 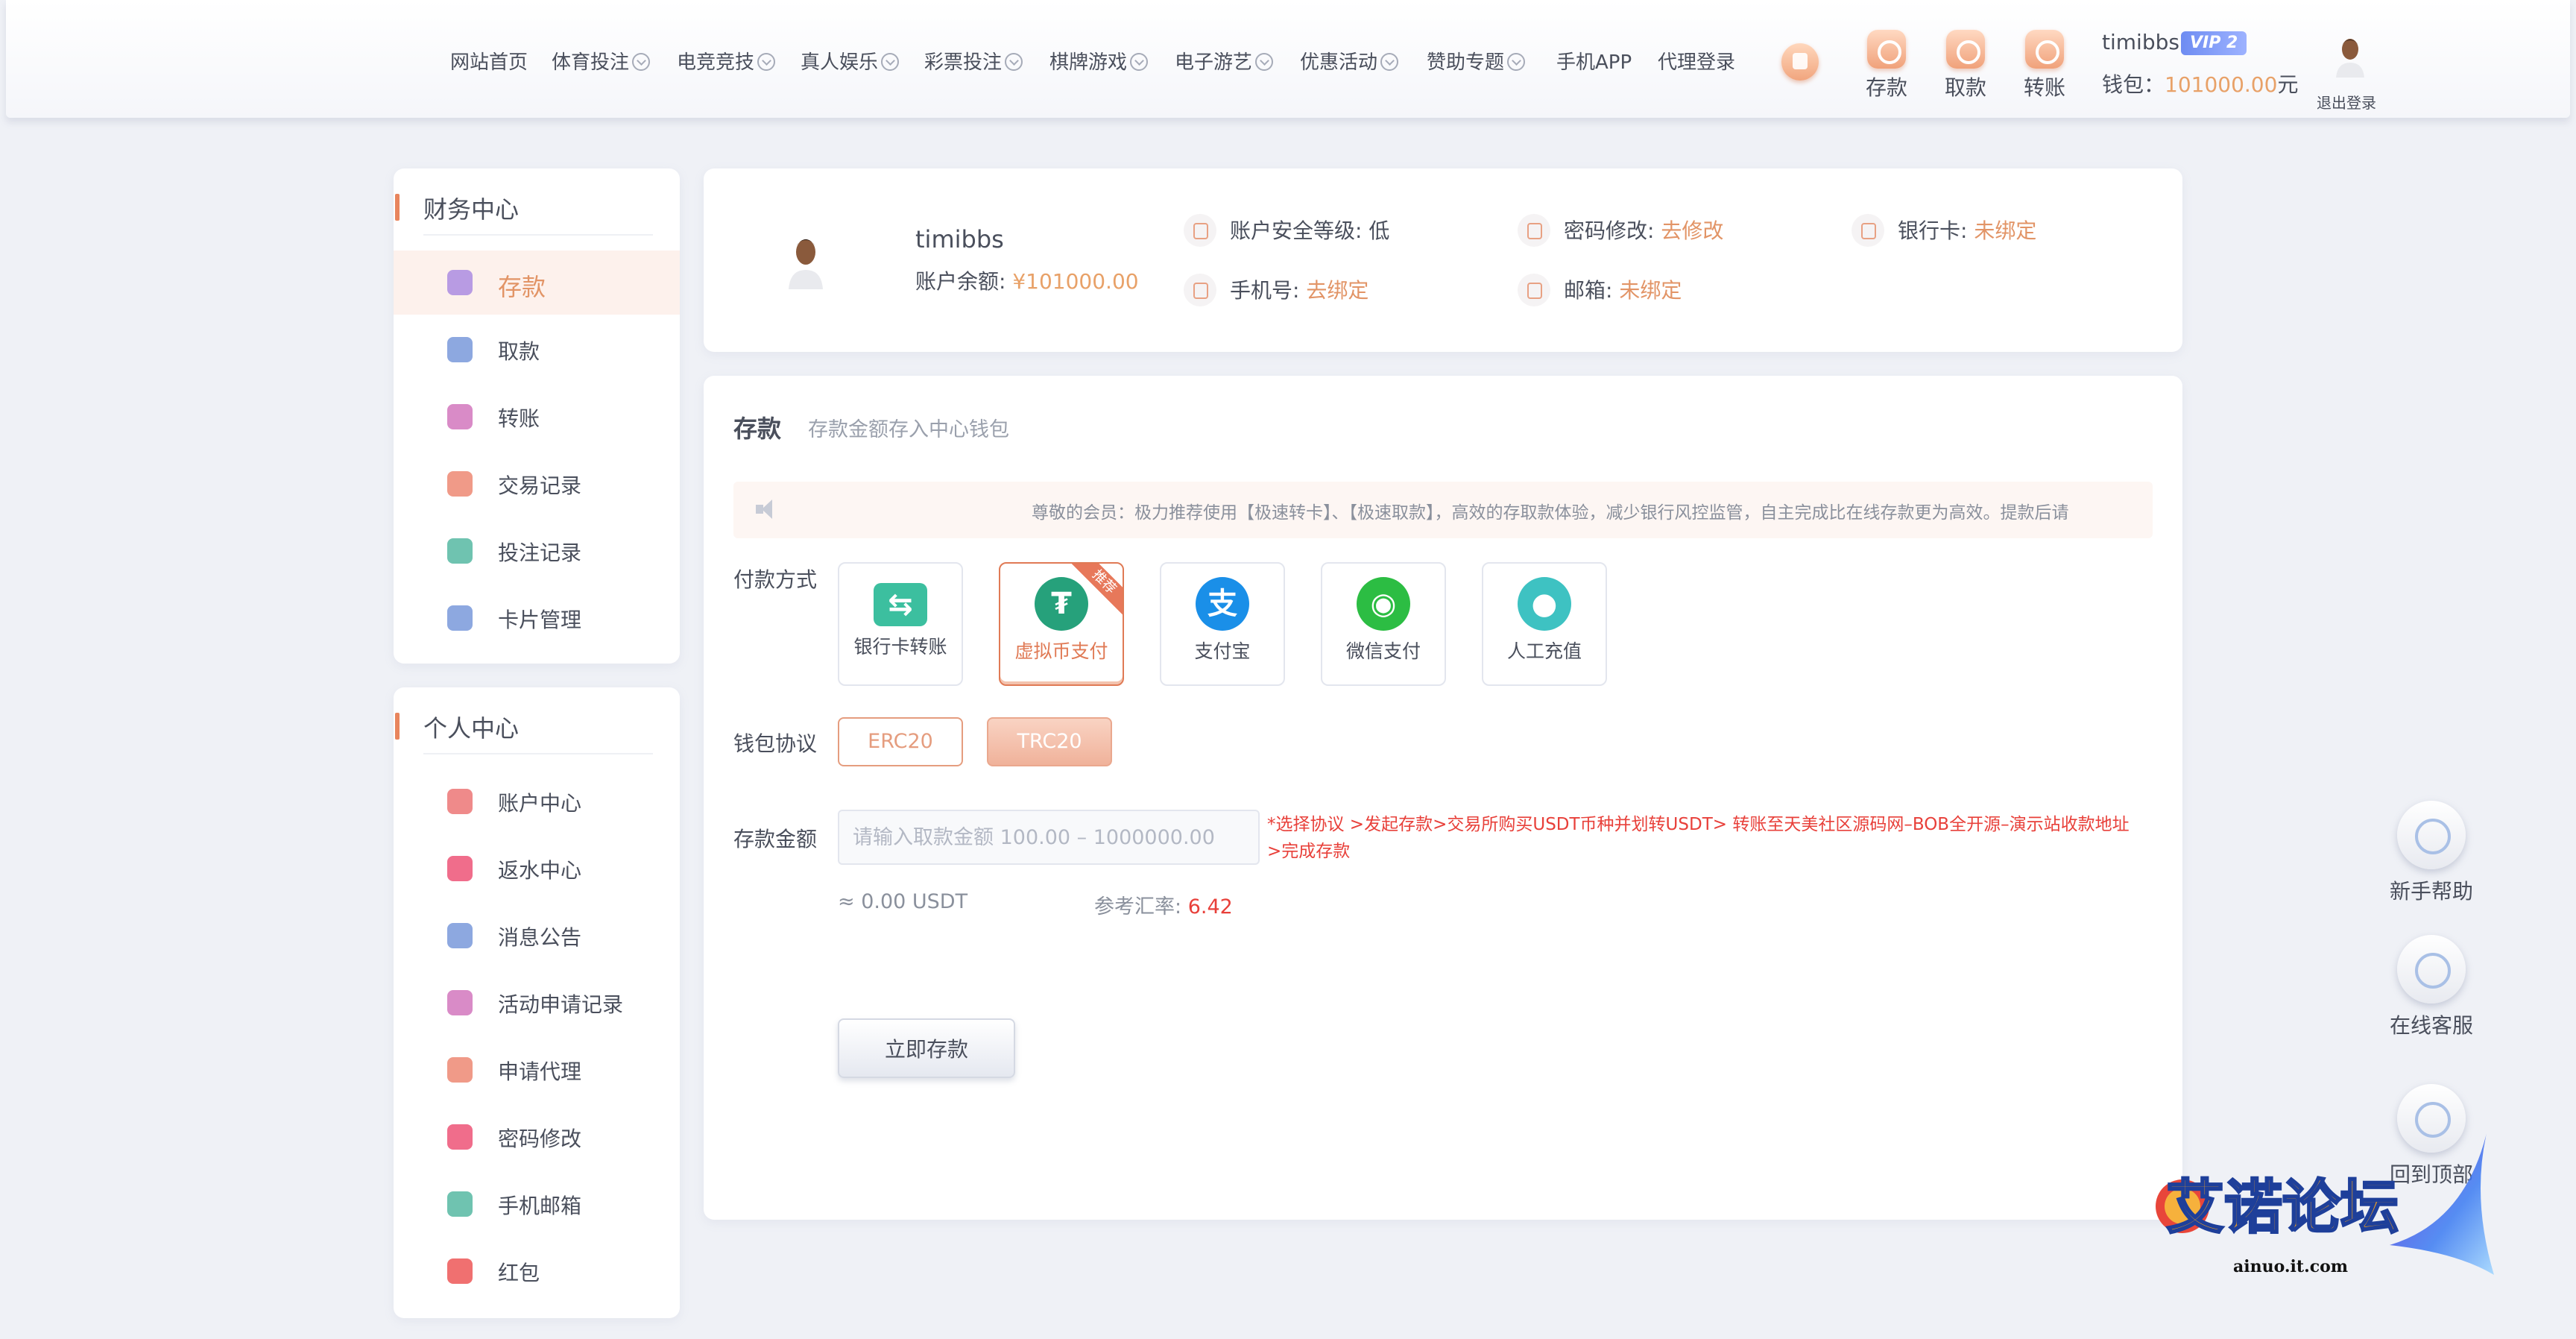 I want to click on sidebar-item: 消息公告, so click(x=537, y=936).